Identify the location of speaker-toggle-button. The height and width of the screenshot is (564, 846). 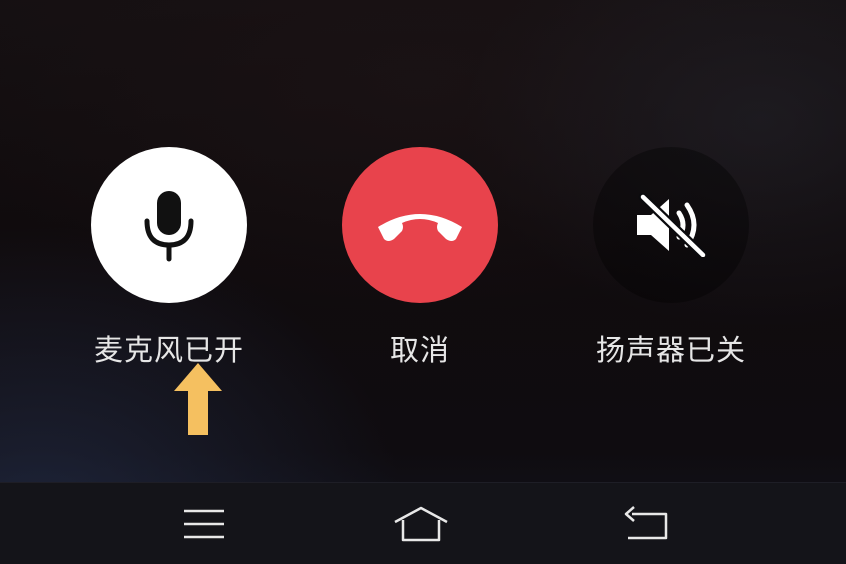
(671, 225).